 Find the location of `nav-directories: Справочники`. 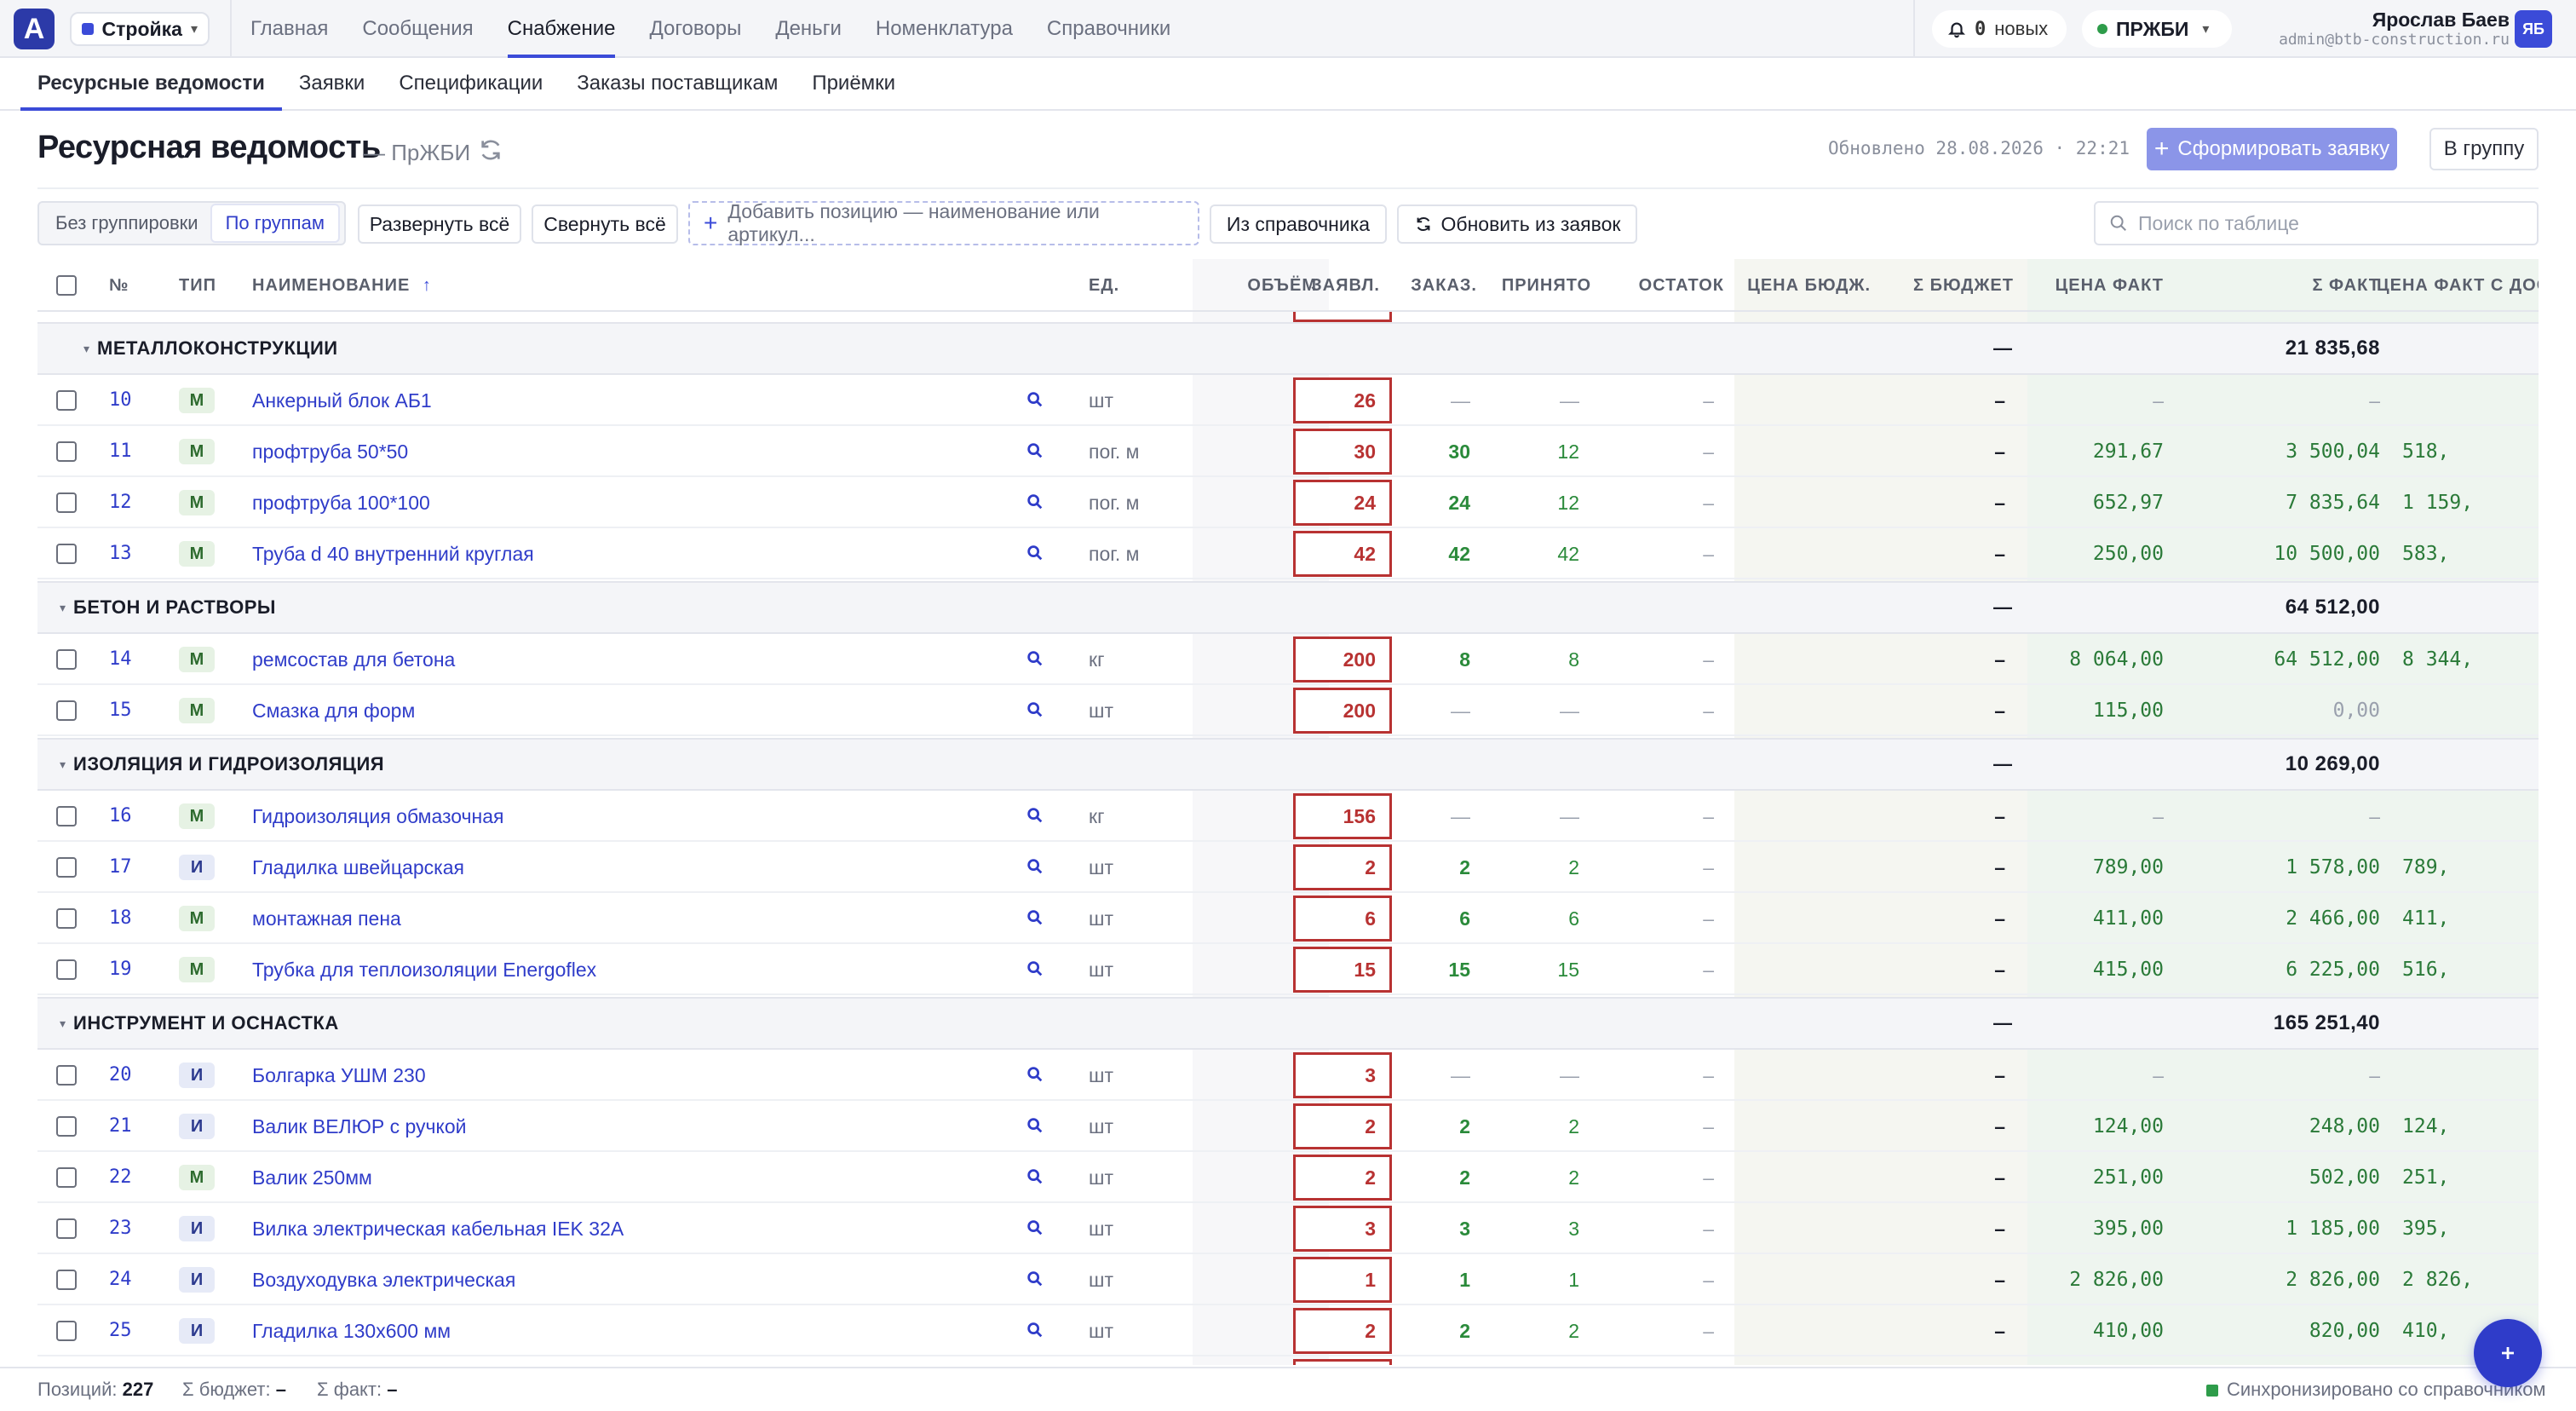

nav-directories: Справочники is located at coordinates (1108, 29).